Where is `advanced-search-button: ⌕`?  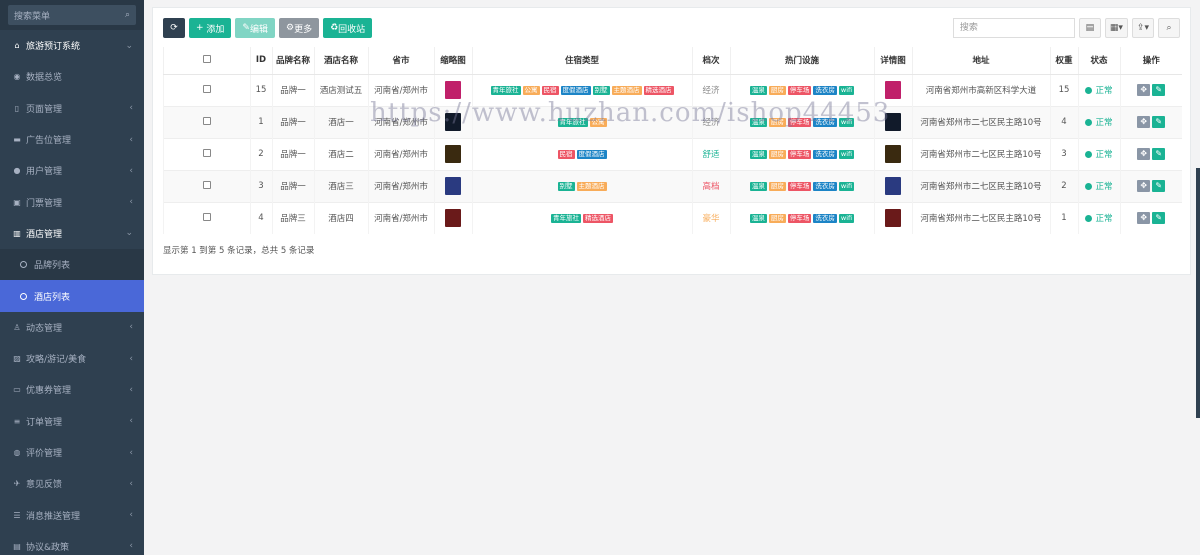 advanced-search-button: ⌕ is located at coordinates (1169, 28).